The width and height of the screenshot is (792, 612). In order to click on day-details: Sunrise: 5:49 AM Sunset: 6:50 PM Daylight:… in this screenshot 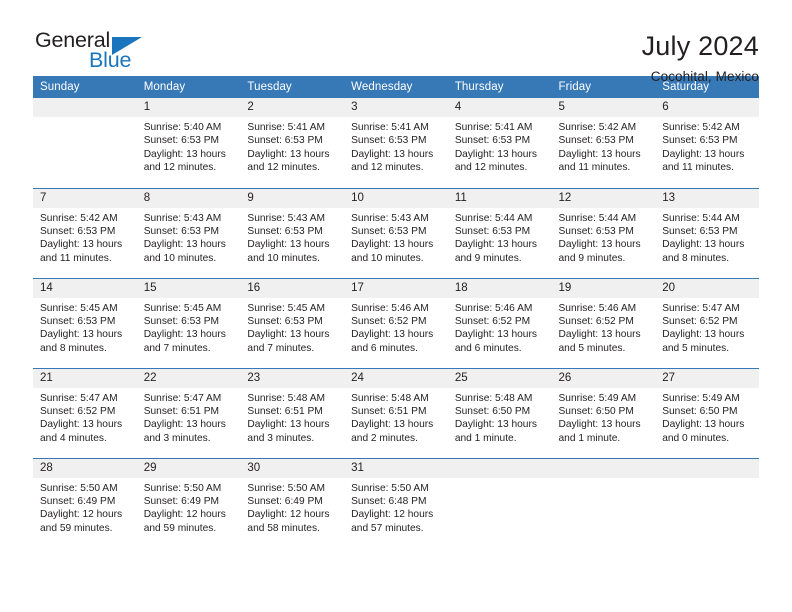, I will do `click(604, 417)`.